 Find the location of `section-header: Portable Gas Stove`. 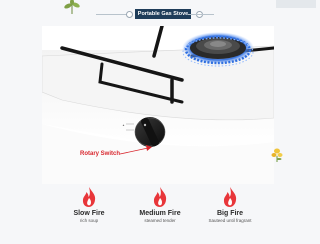

section-header: Portable Gas Stove is located at coordinates (158, 11).